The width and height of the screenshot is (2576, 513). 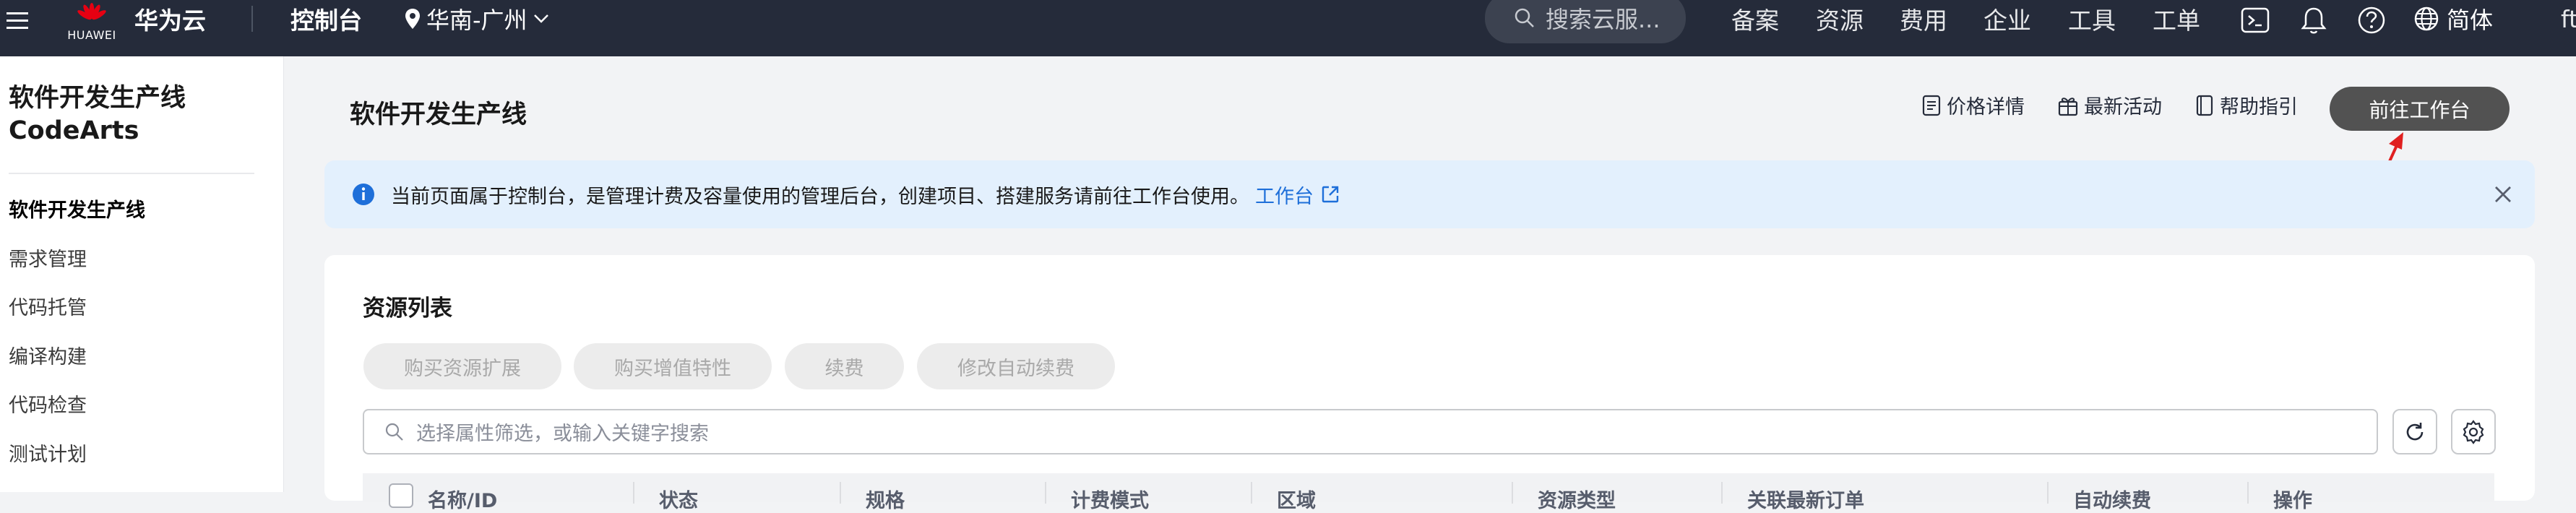 What do you see at coordinates (48, 257) in the screenshot?
I see `sidebar-item-requirements: 需求管理` at bounding box center [48, 257].